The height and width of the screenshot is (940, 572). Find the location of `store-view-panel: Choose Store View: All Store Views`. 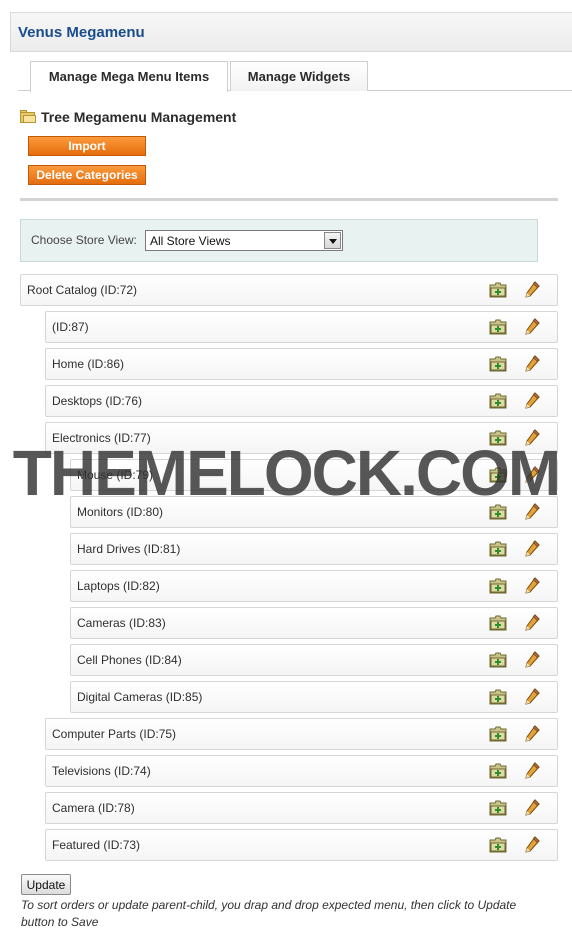

store-view-panel: Choose Store View: All Store Views is located at coordinates (279, 240).